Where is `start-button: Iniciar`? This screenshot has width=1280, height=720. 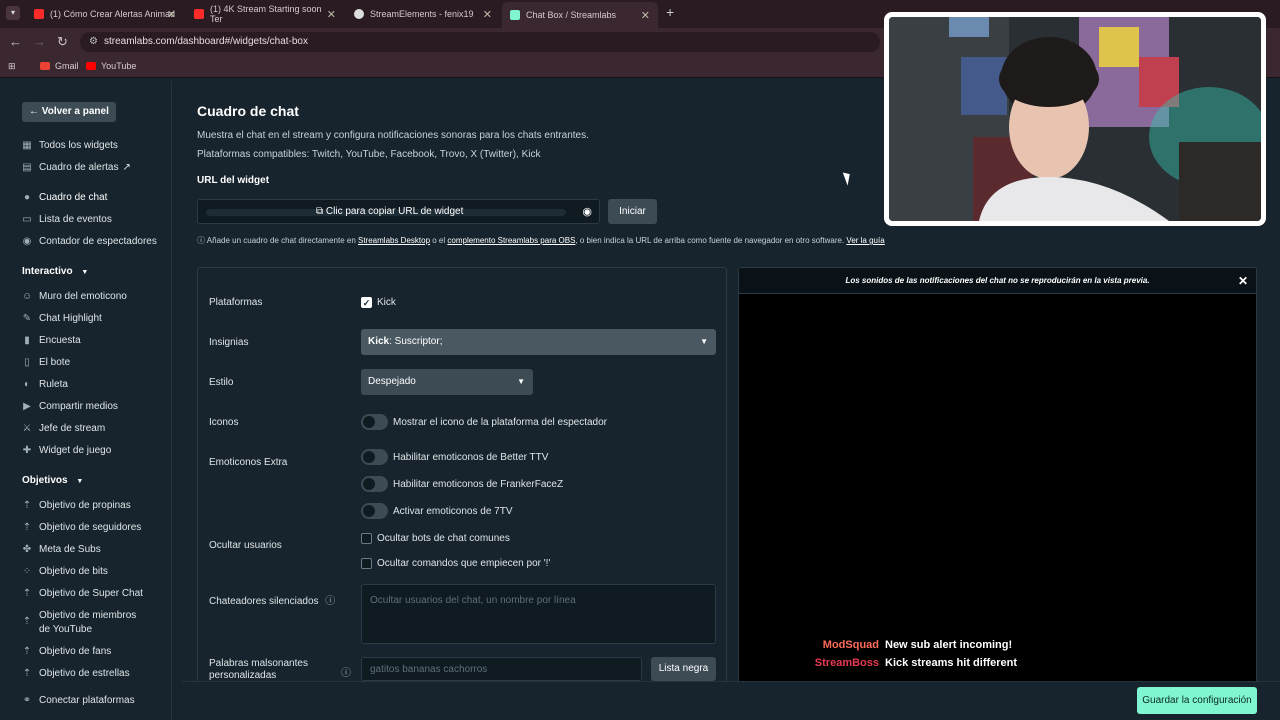 start-button: Iniciar is located at coordinates (632, 211).